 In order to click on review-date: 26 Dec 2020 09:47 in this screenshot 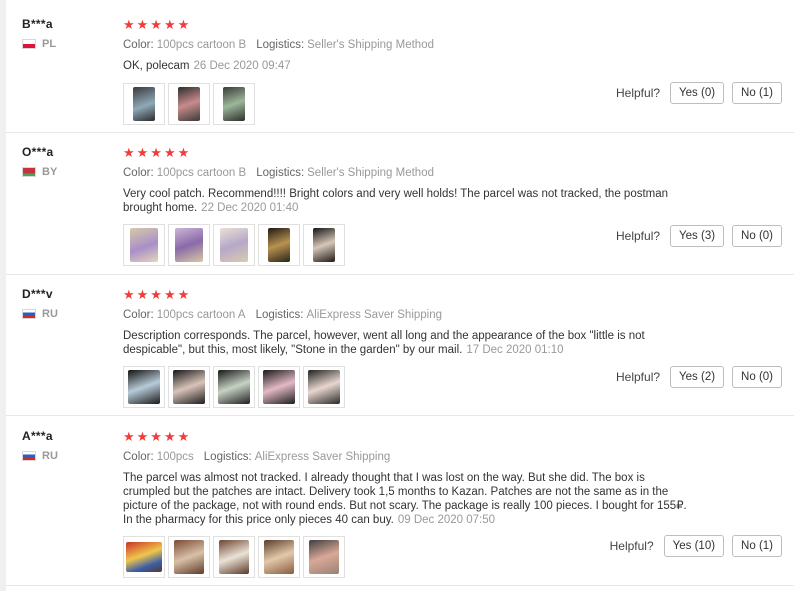, I will do `click(242, 66)`.